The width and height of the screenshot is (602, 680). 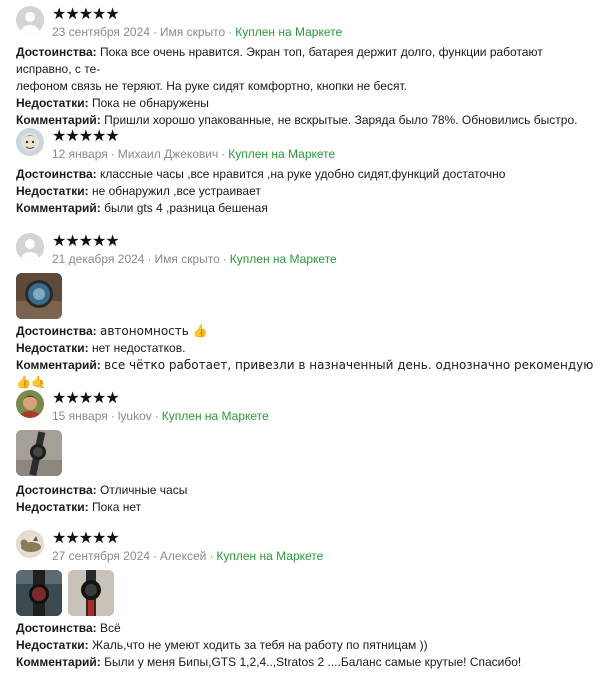 I want to click on review-date: 27 сентября 2024, so click(x=101, y=556).